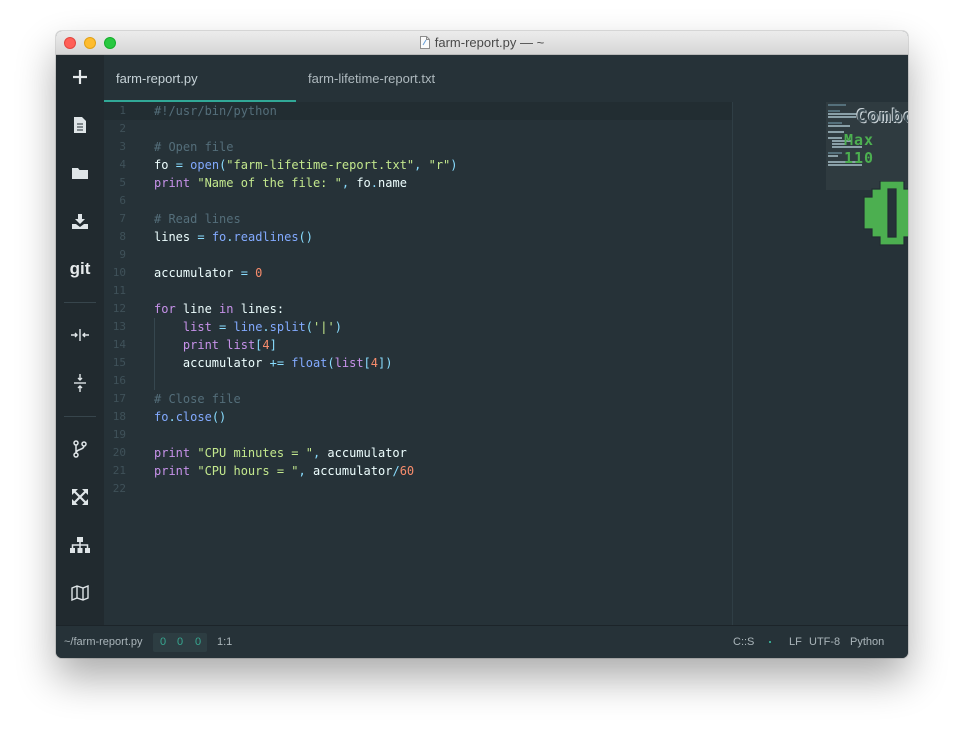 The height and width of the screenshot is (738, 964). I want to click on tab-farm-lifetime-report-txt: farm-lifetime-report.txt, so click(371, 78).